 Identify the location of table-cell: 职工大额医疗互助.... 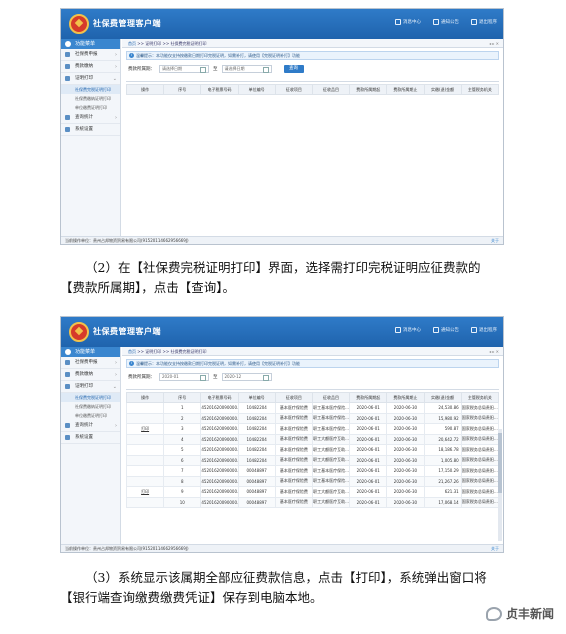
(331, 450).